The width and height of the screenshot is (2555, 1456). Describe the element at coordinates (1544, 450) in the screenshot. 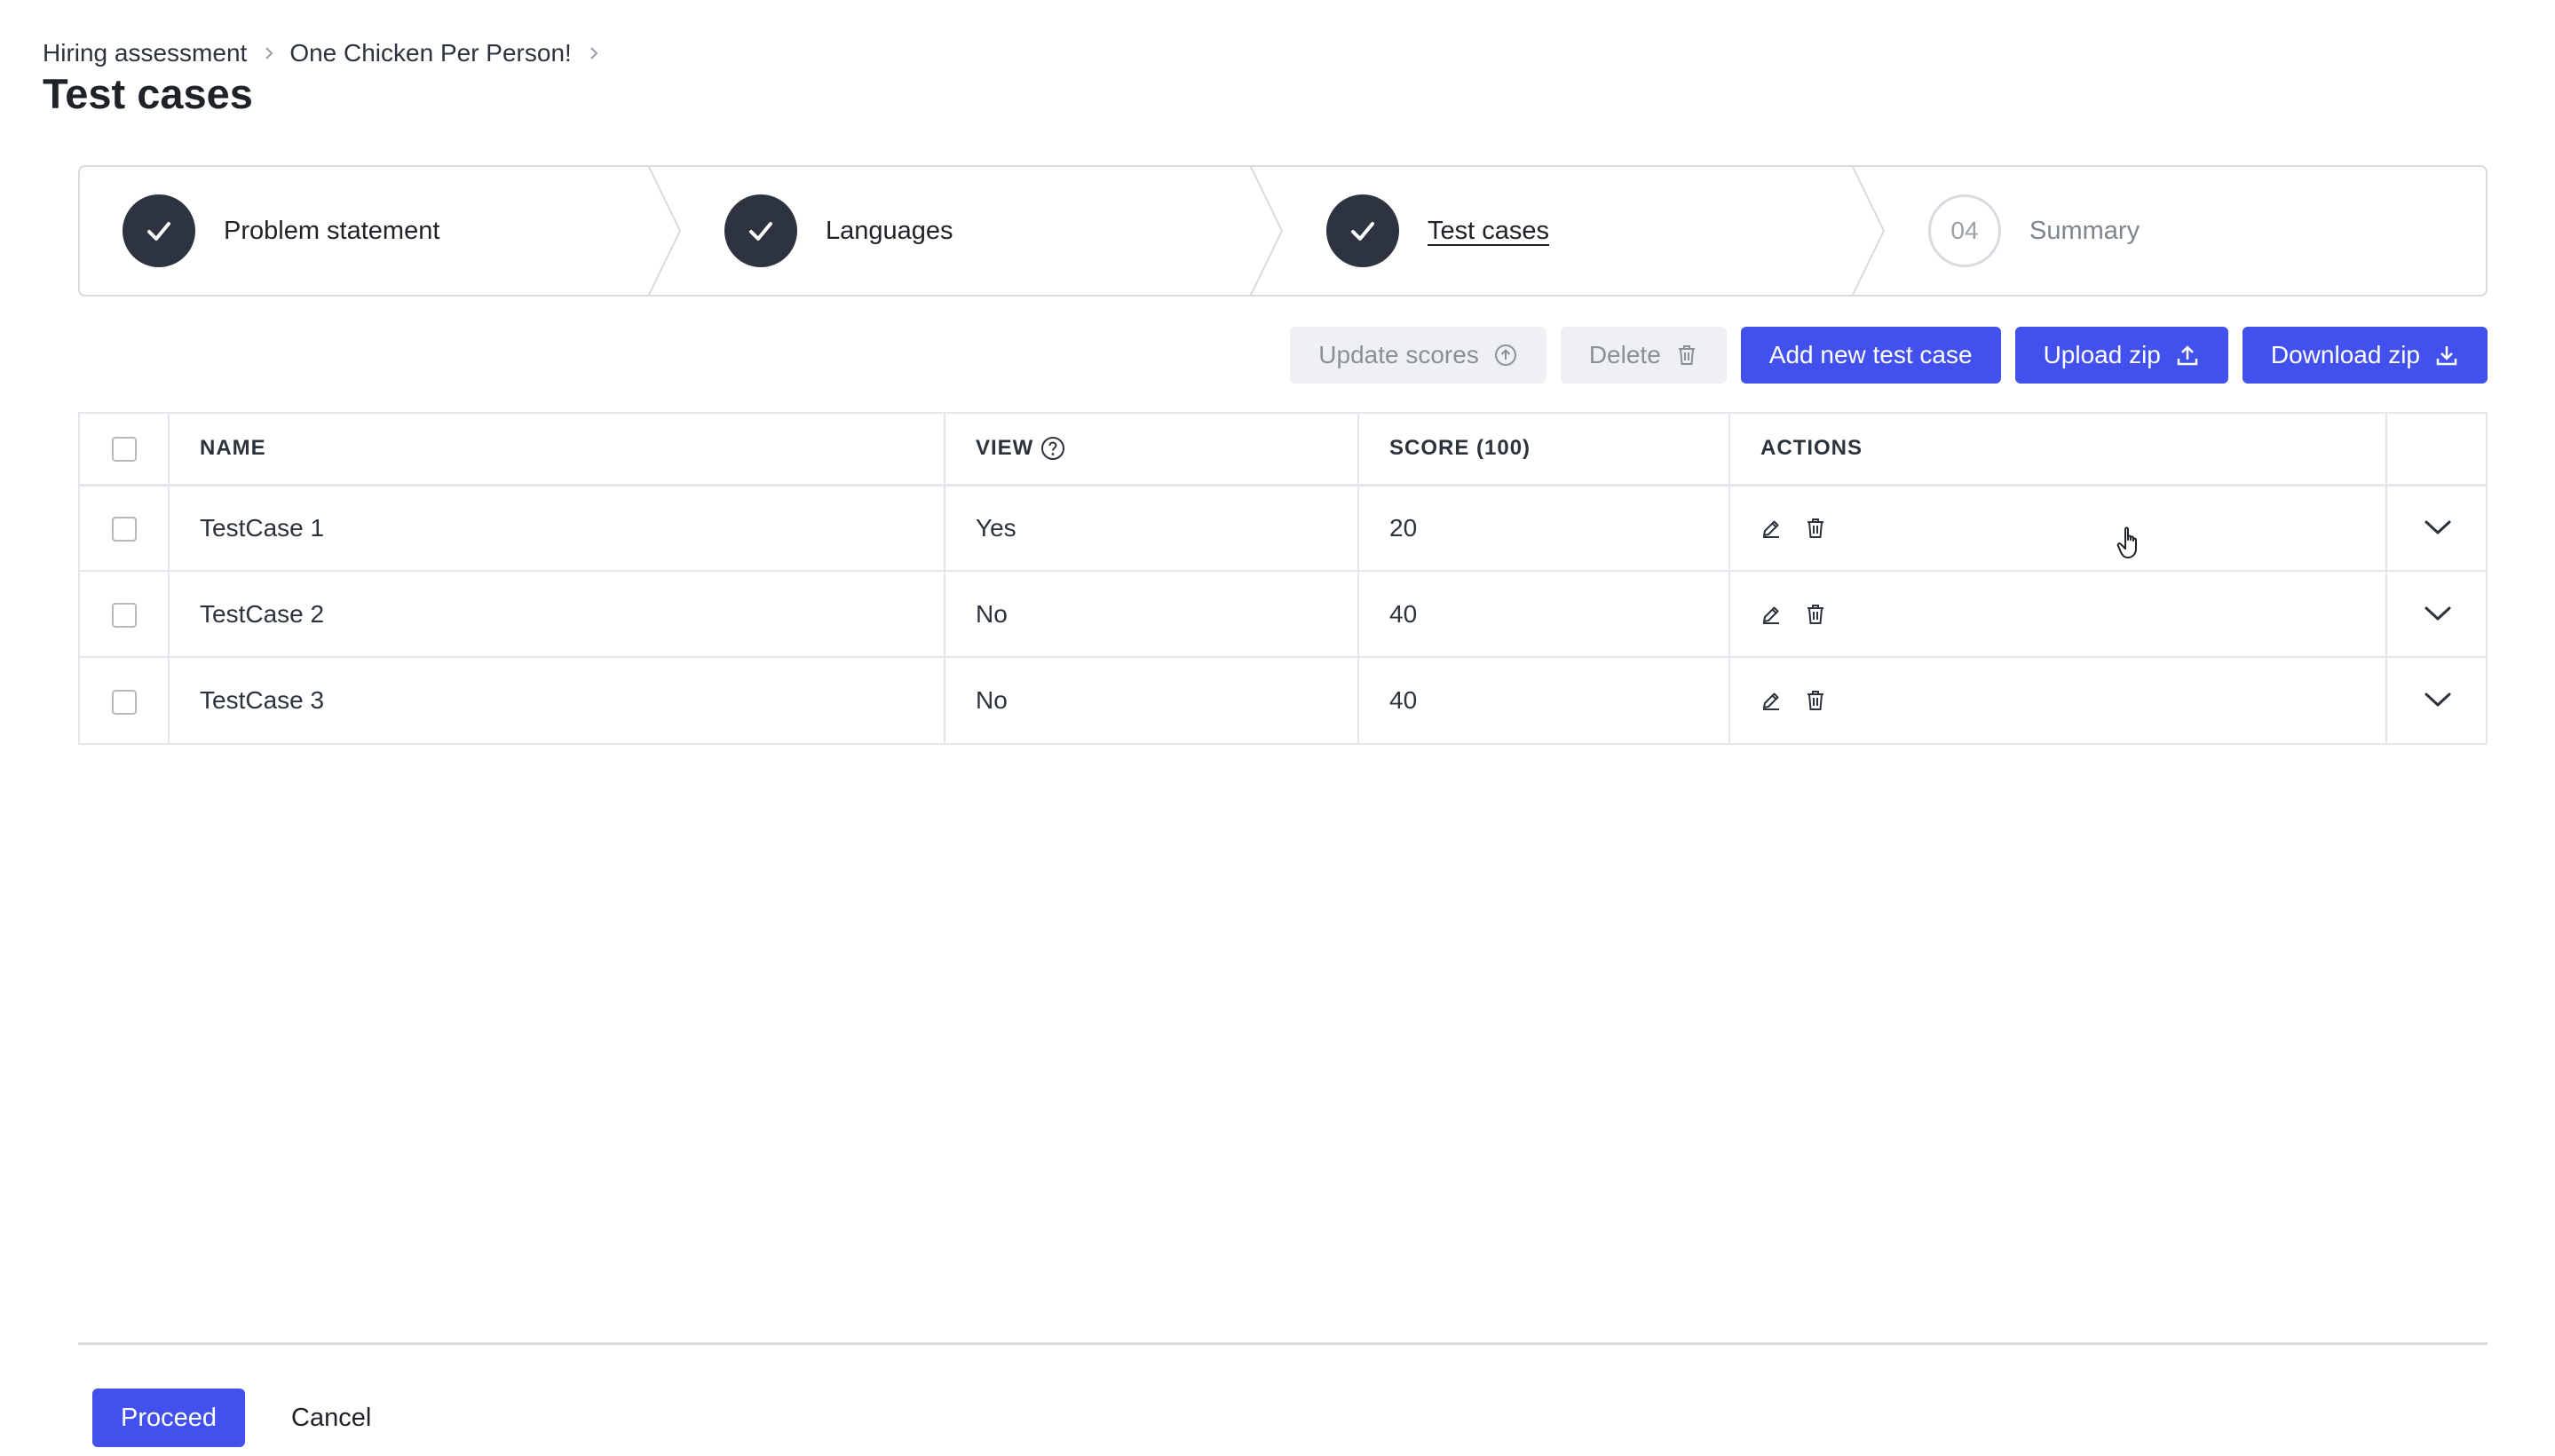

I see `column-header-score: SCORE (100)` at that location.